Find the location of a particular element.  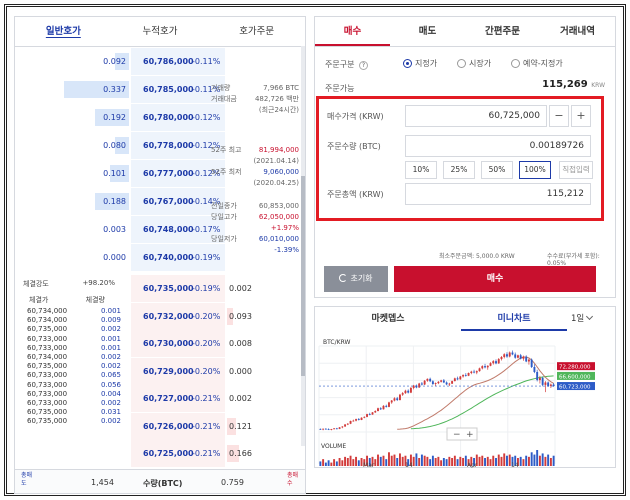

bid-price-cell: 60,729,000 -0.20% is located at coordinates (178, 371).